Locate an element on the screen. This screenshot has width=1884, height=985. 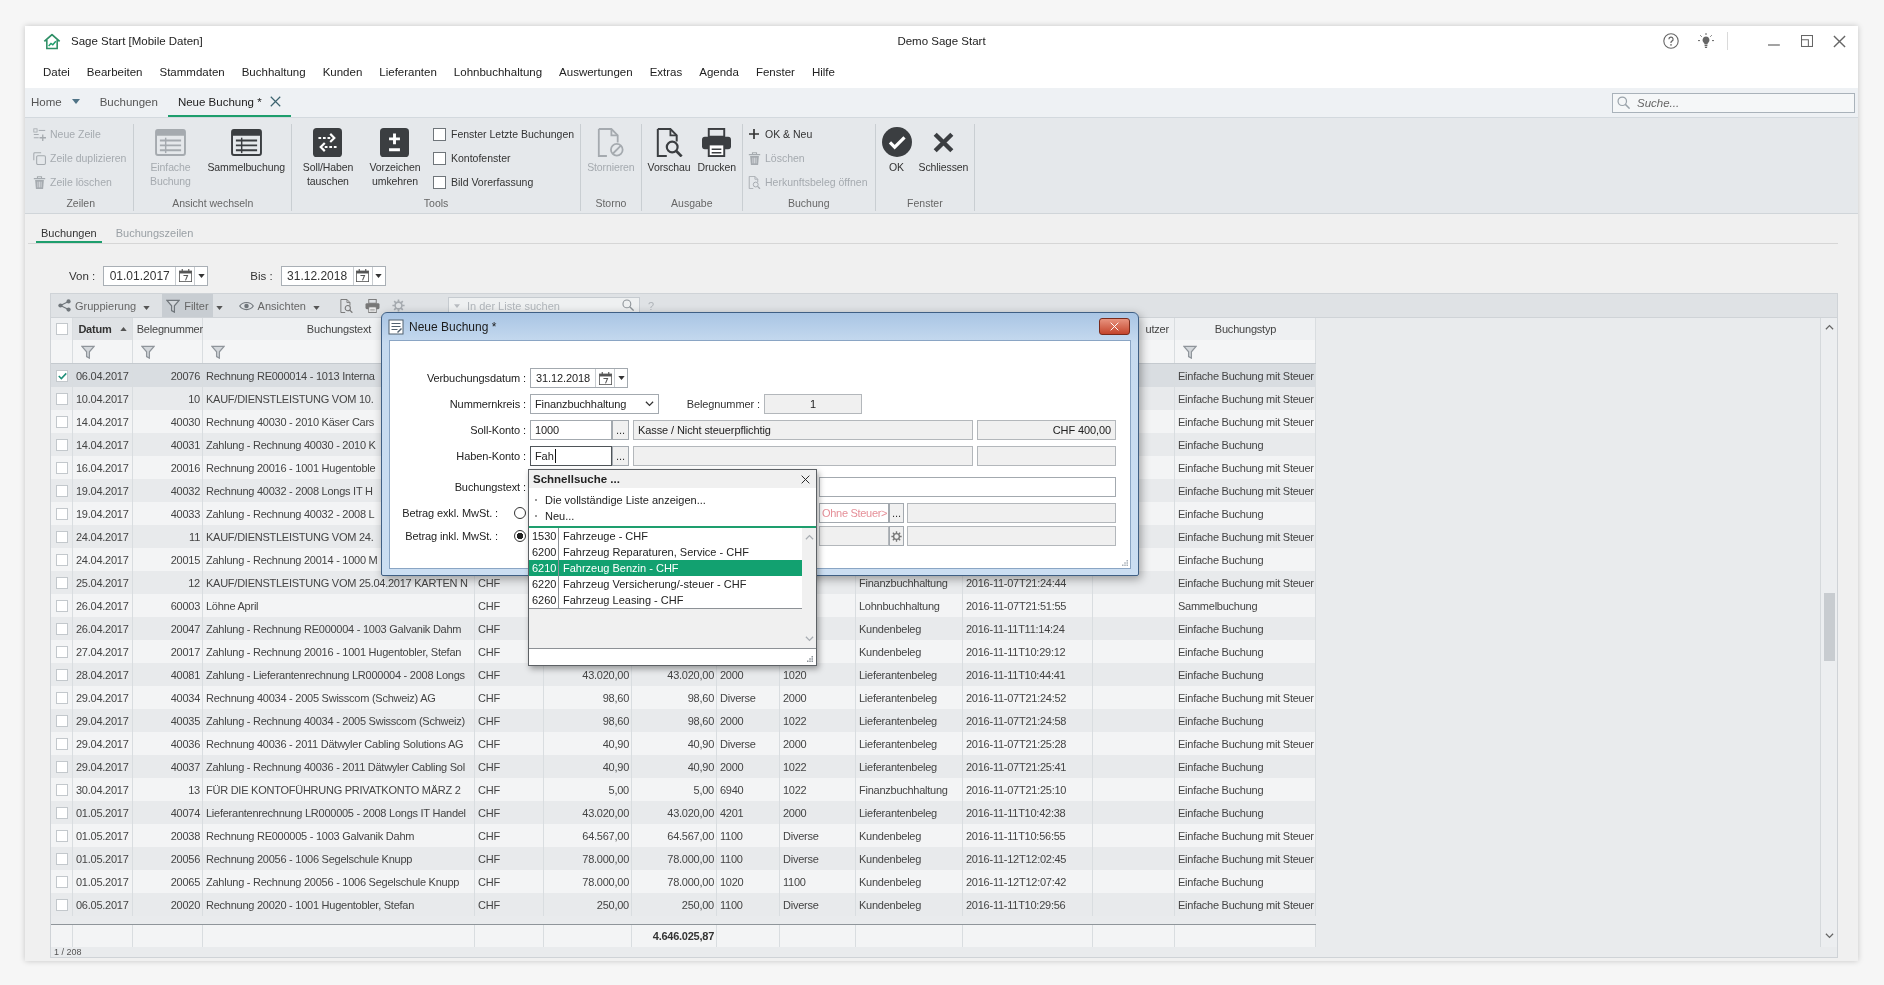
table-cell: KAUF/DIENSTLEISTUNG VOM 25.04.2017 KARTEN N is located at coordinates (337, 582).